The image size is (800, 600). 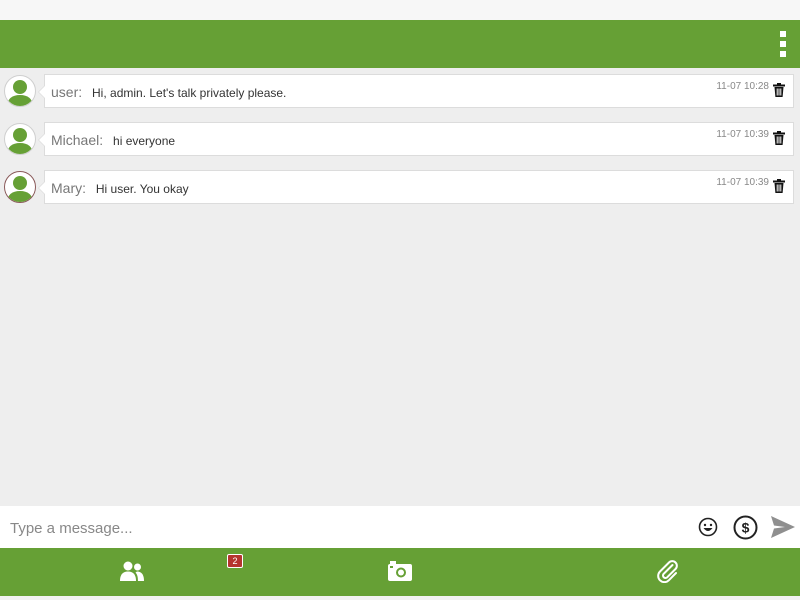 What do you see at coordinates (77, 140) in the screenshot?
I see `message-sender: Michael:` at bounding box center [77, 140].